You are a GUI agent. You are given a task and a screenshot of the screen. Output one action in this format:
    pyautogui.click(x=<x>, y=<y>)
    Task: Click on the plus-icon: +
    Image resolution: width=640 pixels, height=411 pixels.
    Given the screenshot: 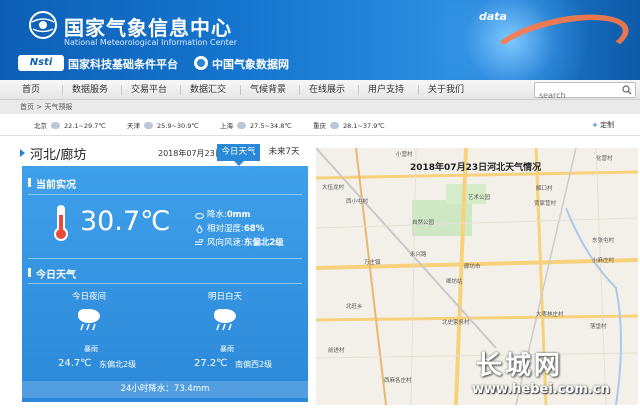 What is the action you would take?
    pyautogui.click(x=595, y=125)
    